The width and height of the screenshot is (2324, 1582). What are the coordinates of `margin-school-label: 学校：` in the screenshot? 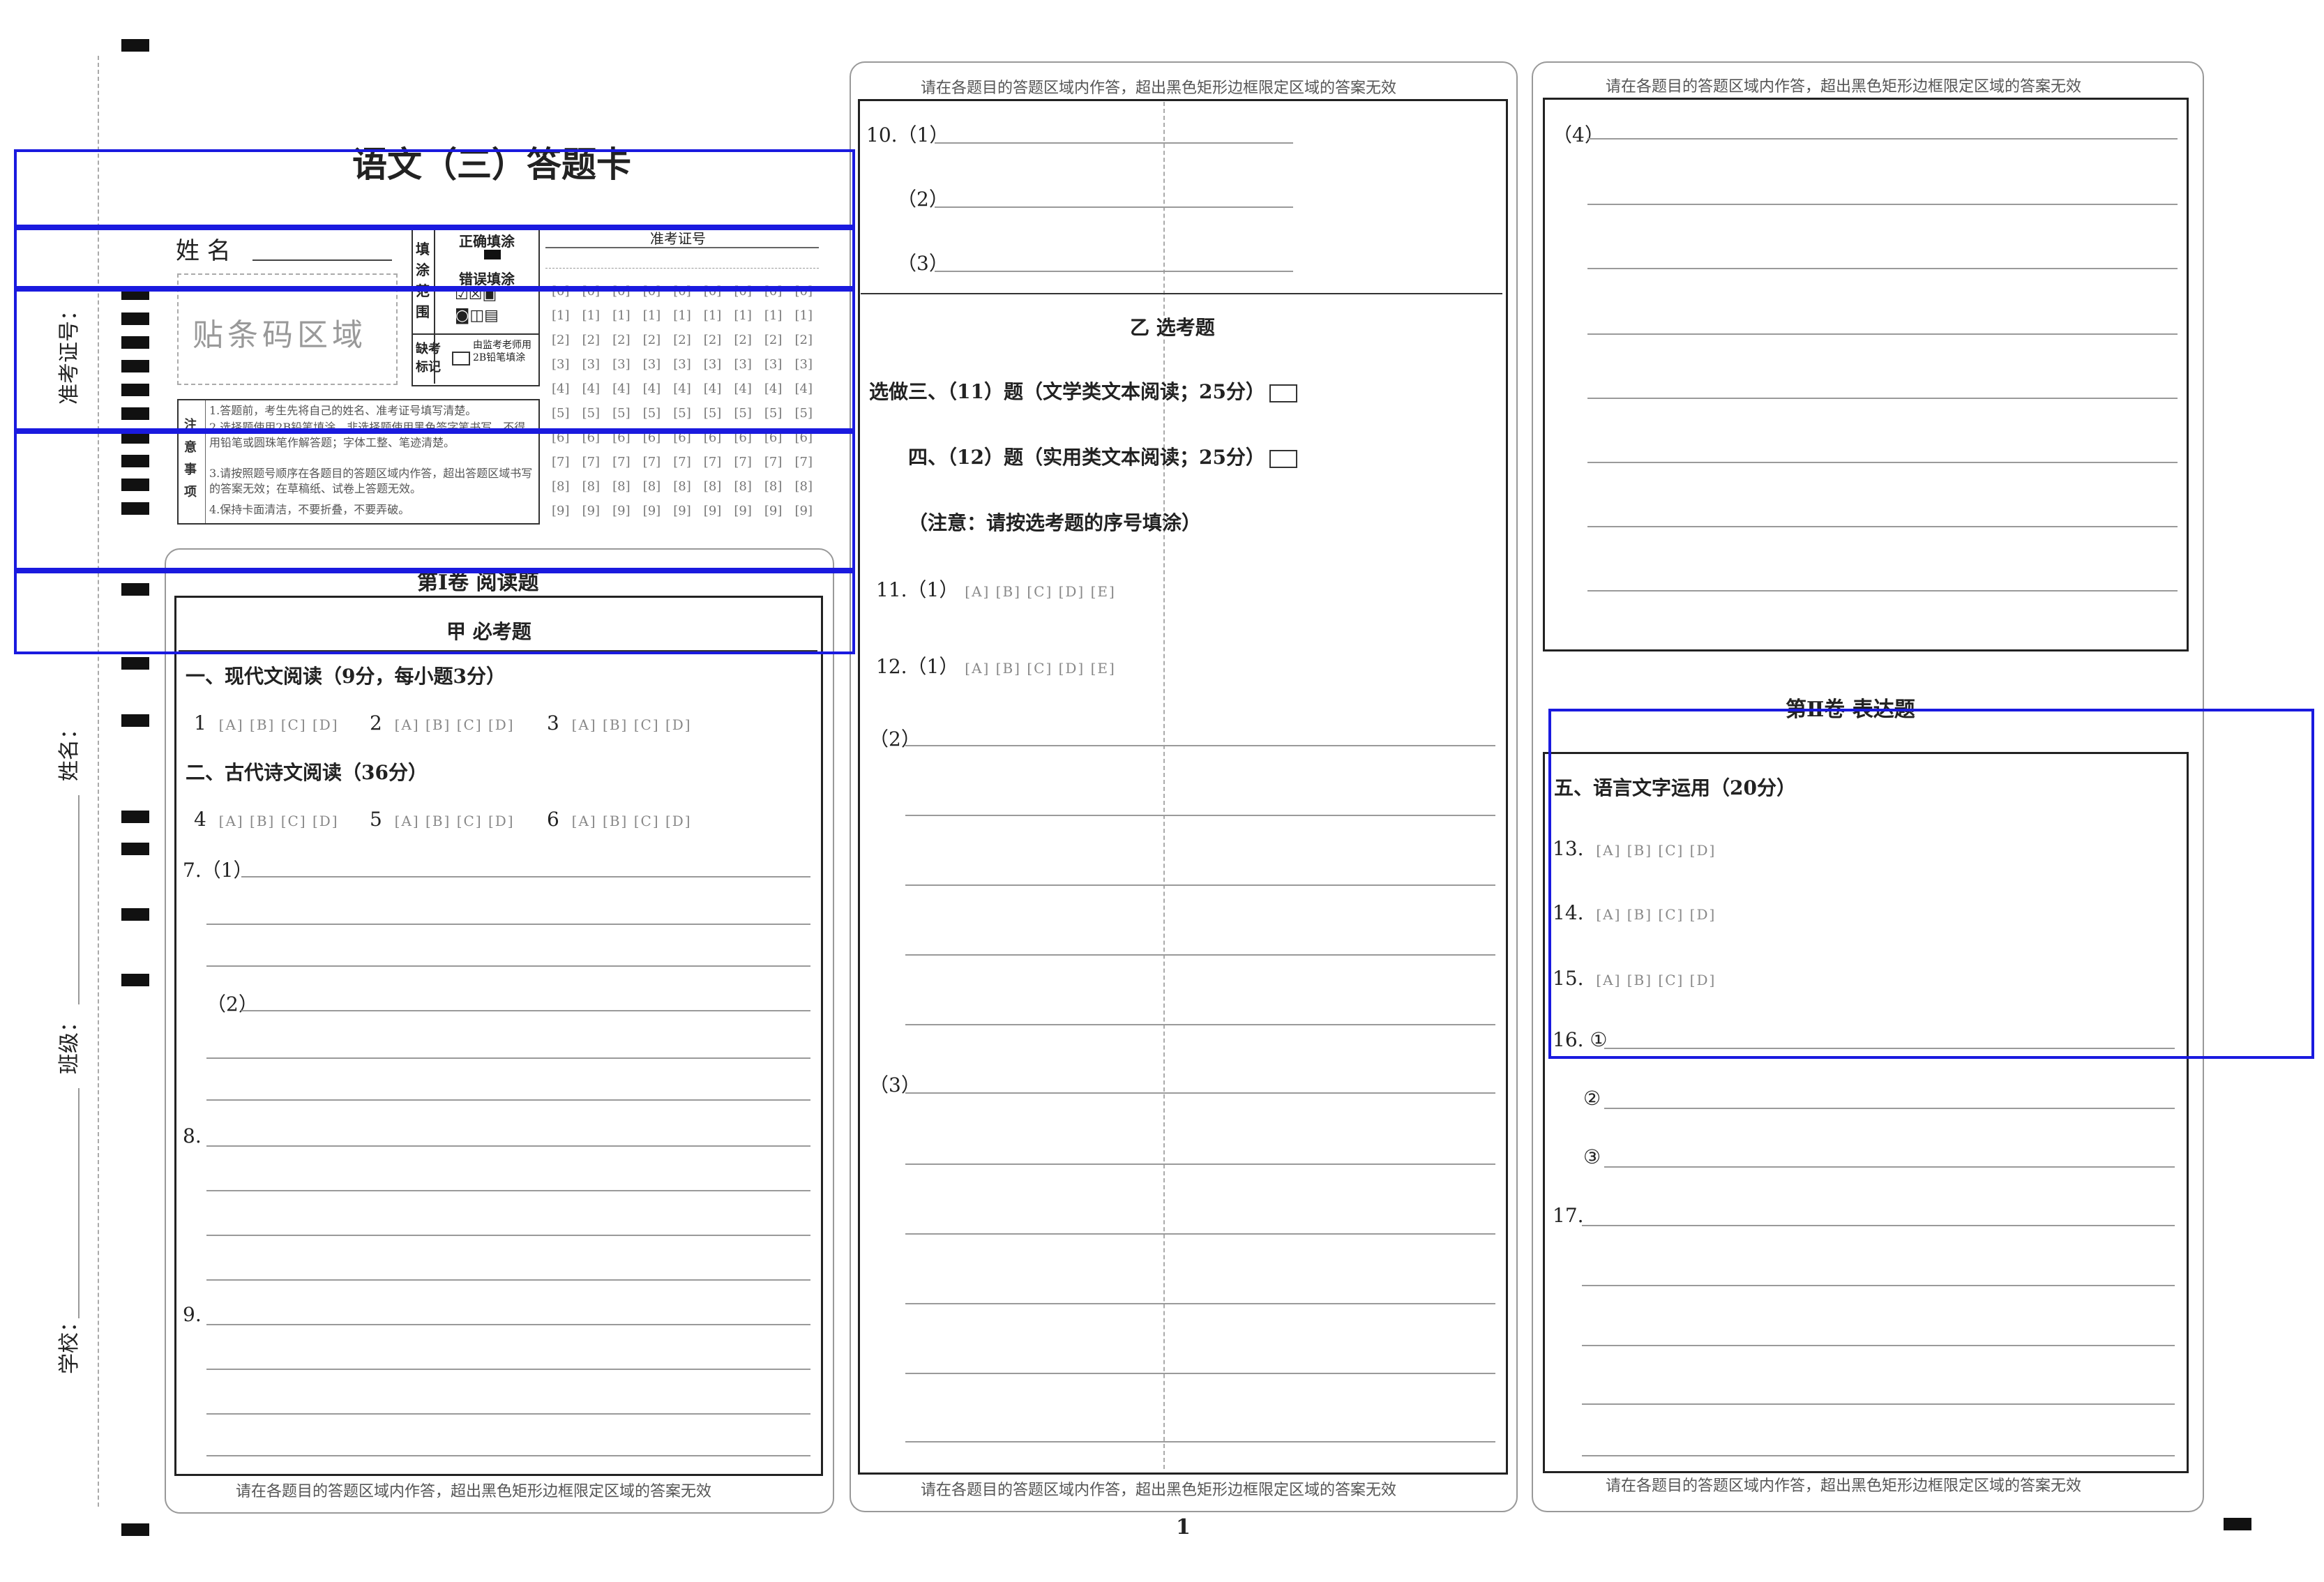 It's located at (69, 1342).